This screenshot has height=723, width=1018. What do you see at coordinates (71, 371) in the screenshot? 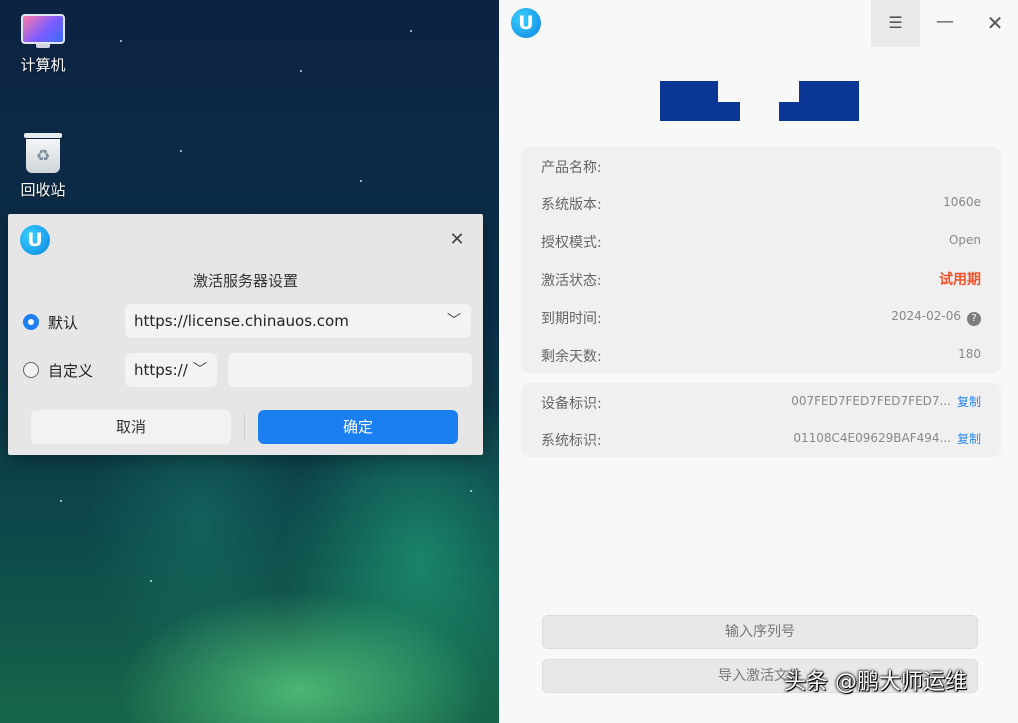
I see `radio-custom-label: 自定义` at bounding box center [71, 371].